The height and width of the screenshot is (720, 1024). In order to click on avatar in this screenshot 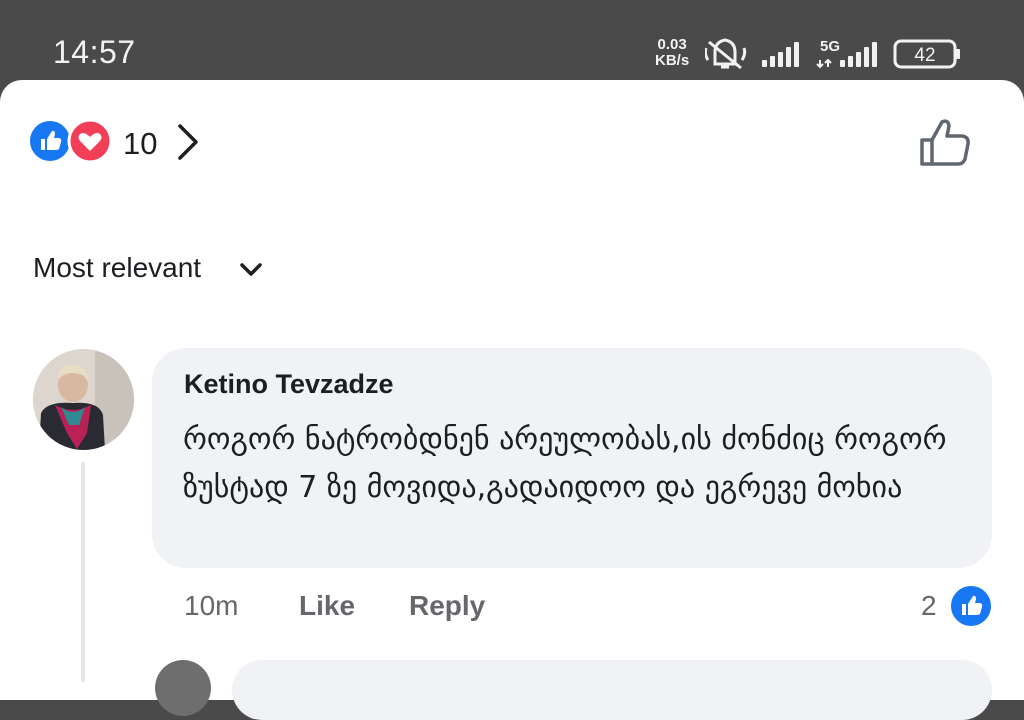, I will do `click(83, 399)`.